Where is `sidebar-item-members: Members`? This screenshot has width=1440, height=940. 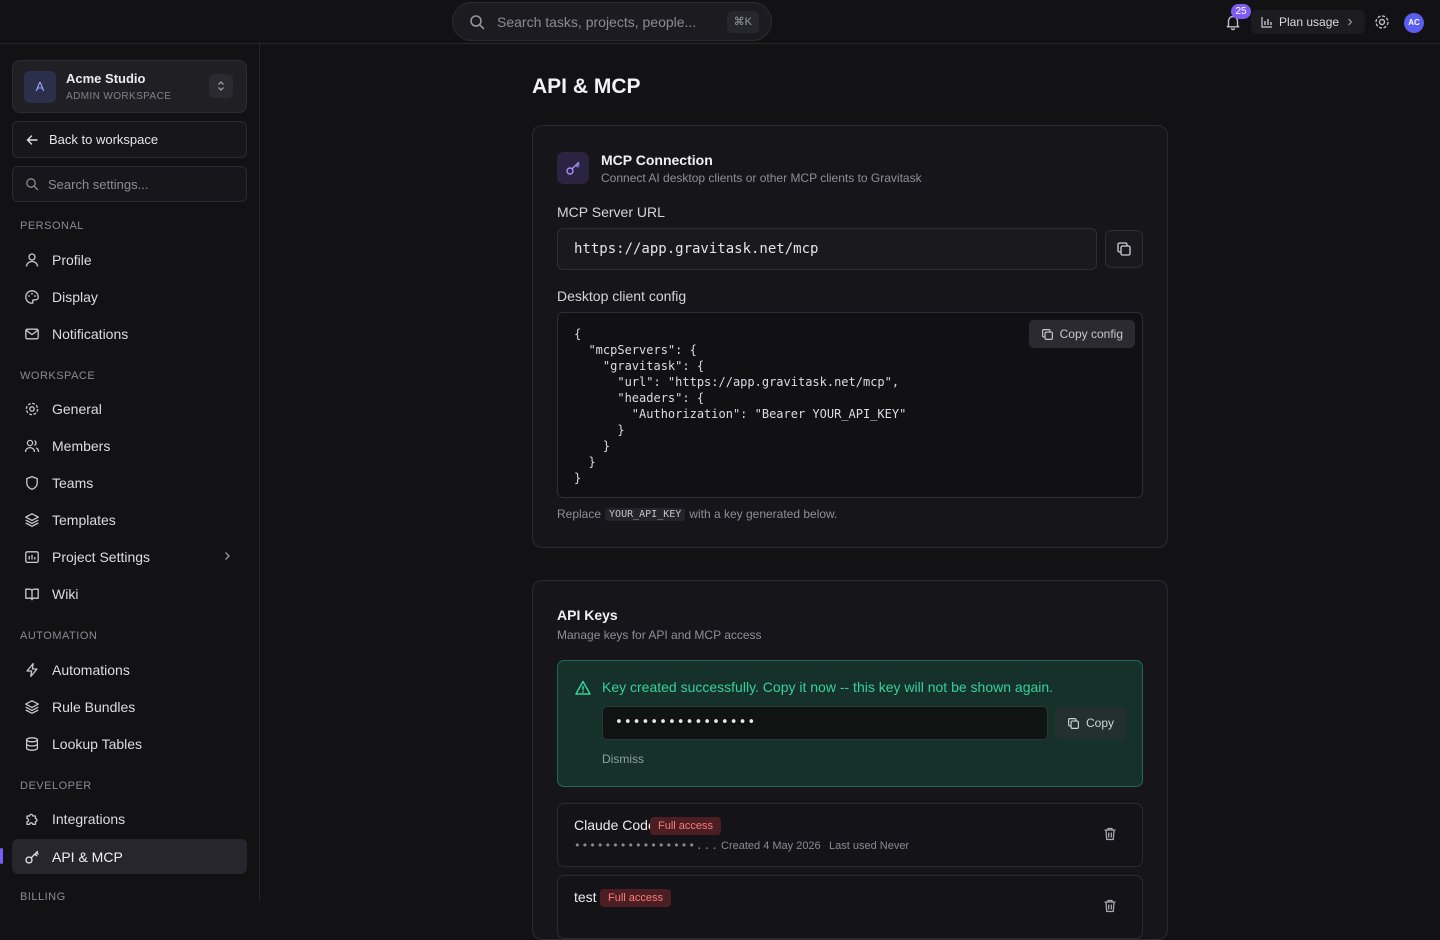 sidebar-item-members: Members is located at coordinates (129, 445).